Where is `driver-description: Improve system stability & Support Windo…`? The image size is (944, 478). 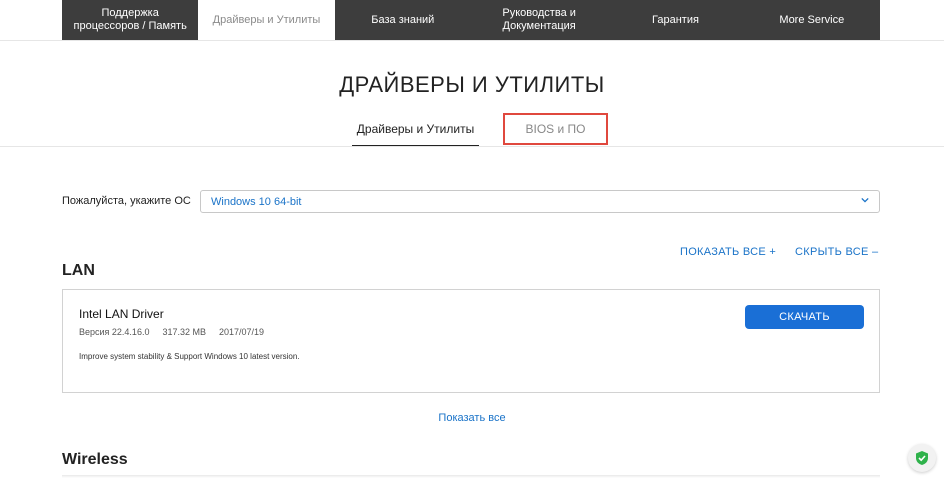 driver-description: Improve system stability & Support Windo… is located at coordinates (189, 356).